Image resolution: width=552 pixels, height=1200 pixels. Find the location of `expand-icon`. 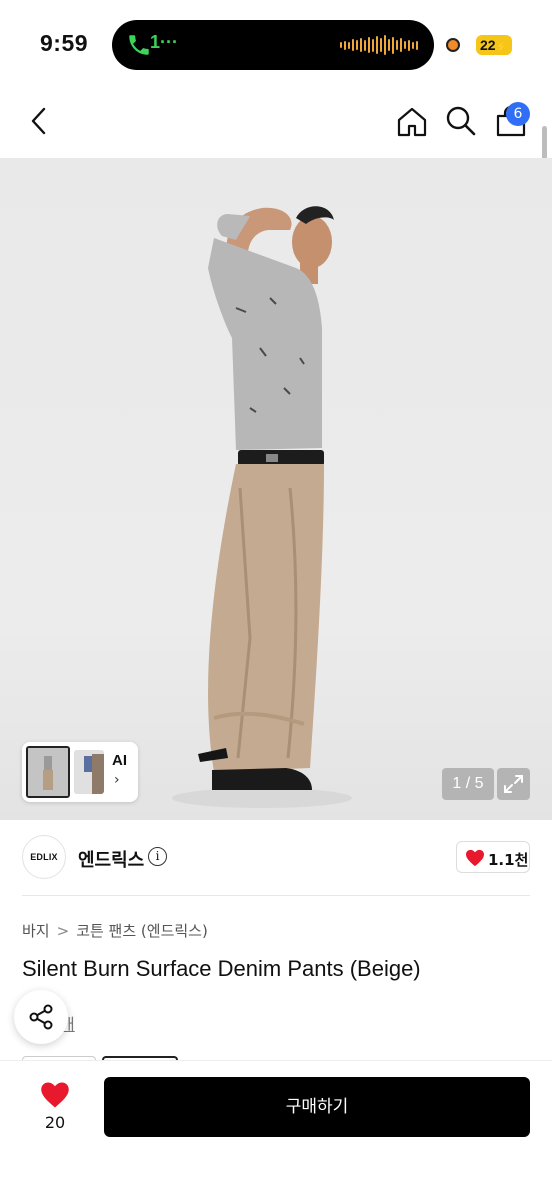

expand-icon is located at coordinates (513, 784).